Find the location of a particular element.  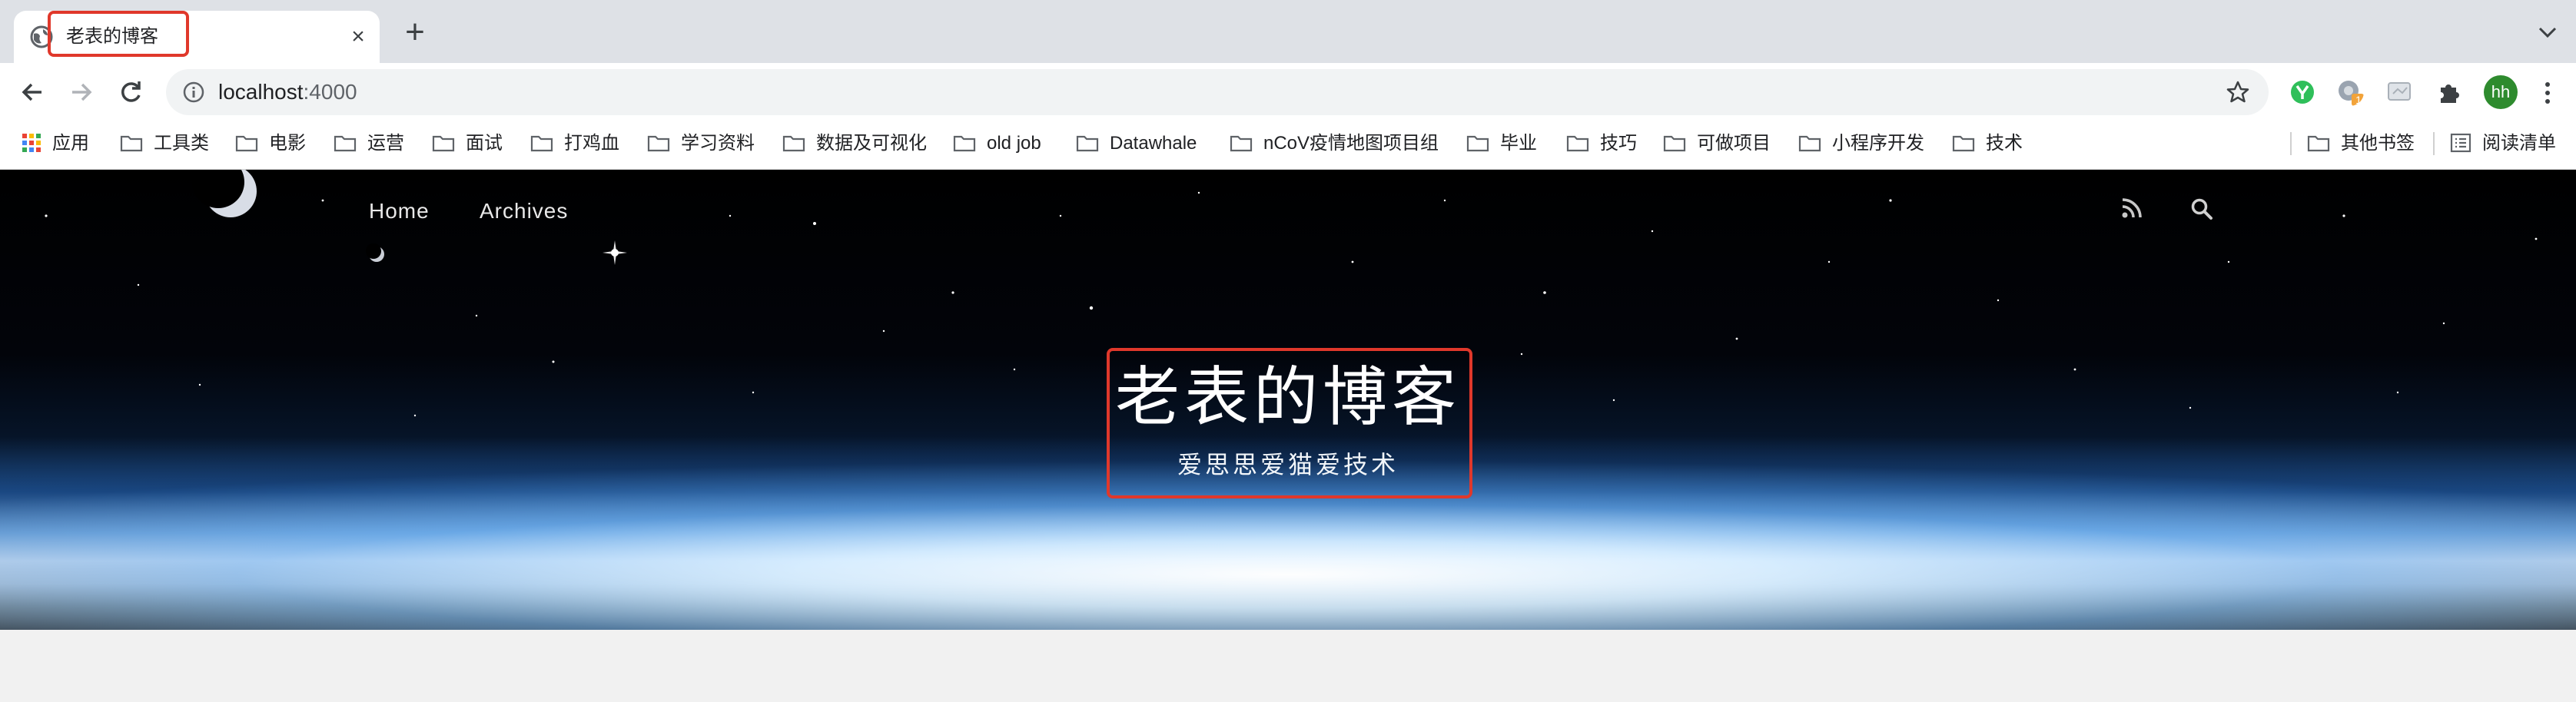

bookmark-folder: 工具类 is located at coordinates (164, 144).